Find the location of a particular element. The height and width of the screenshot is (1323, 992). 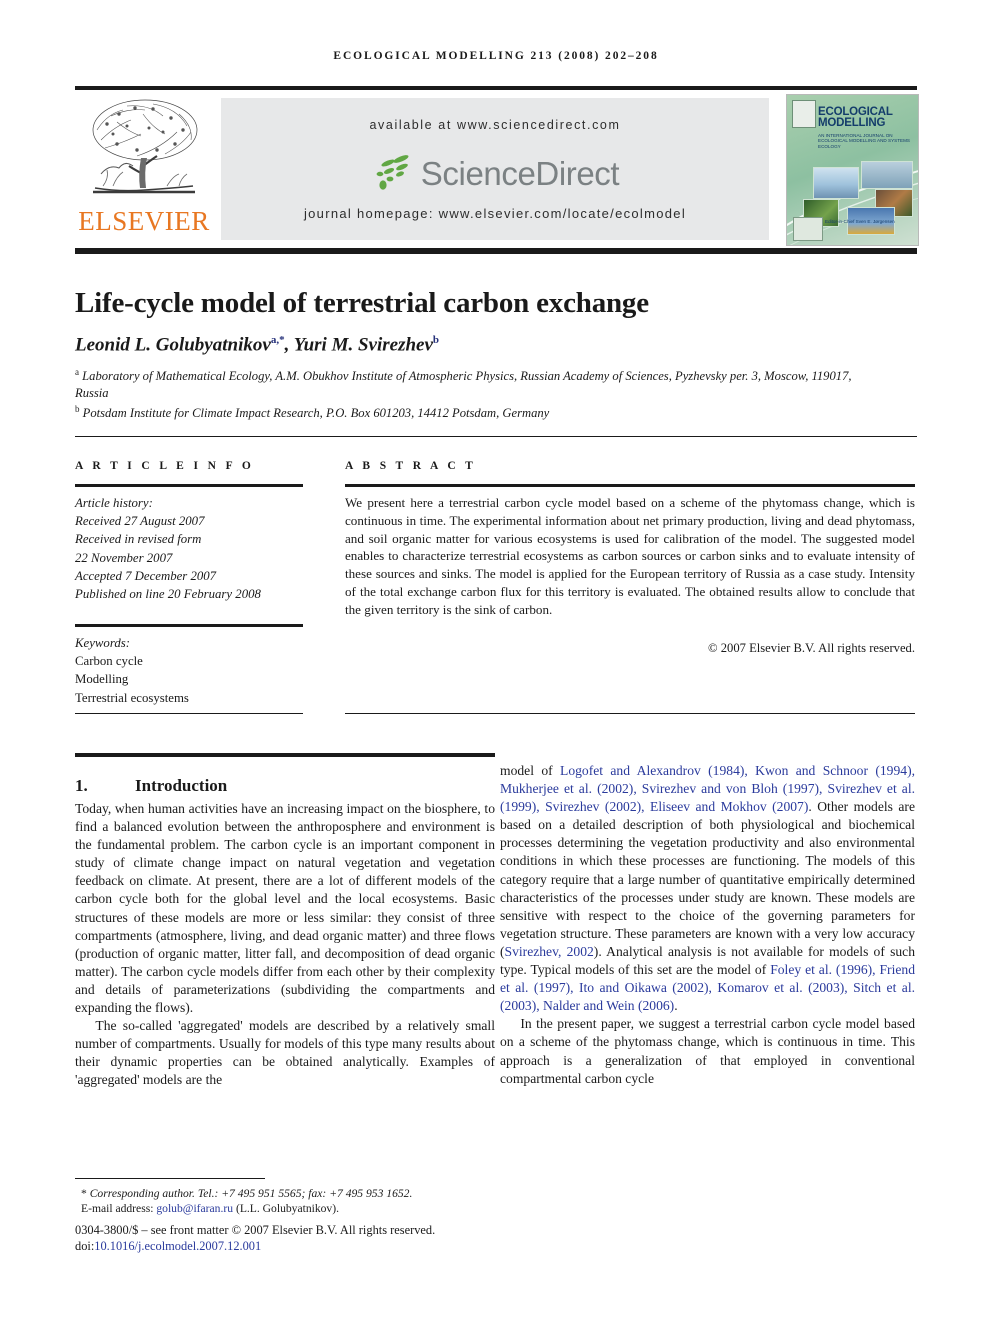

elsevier-logo: ELSEVIER is located at coordinates (144, 169).